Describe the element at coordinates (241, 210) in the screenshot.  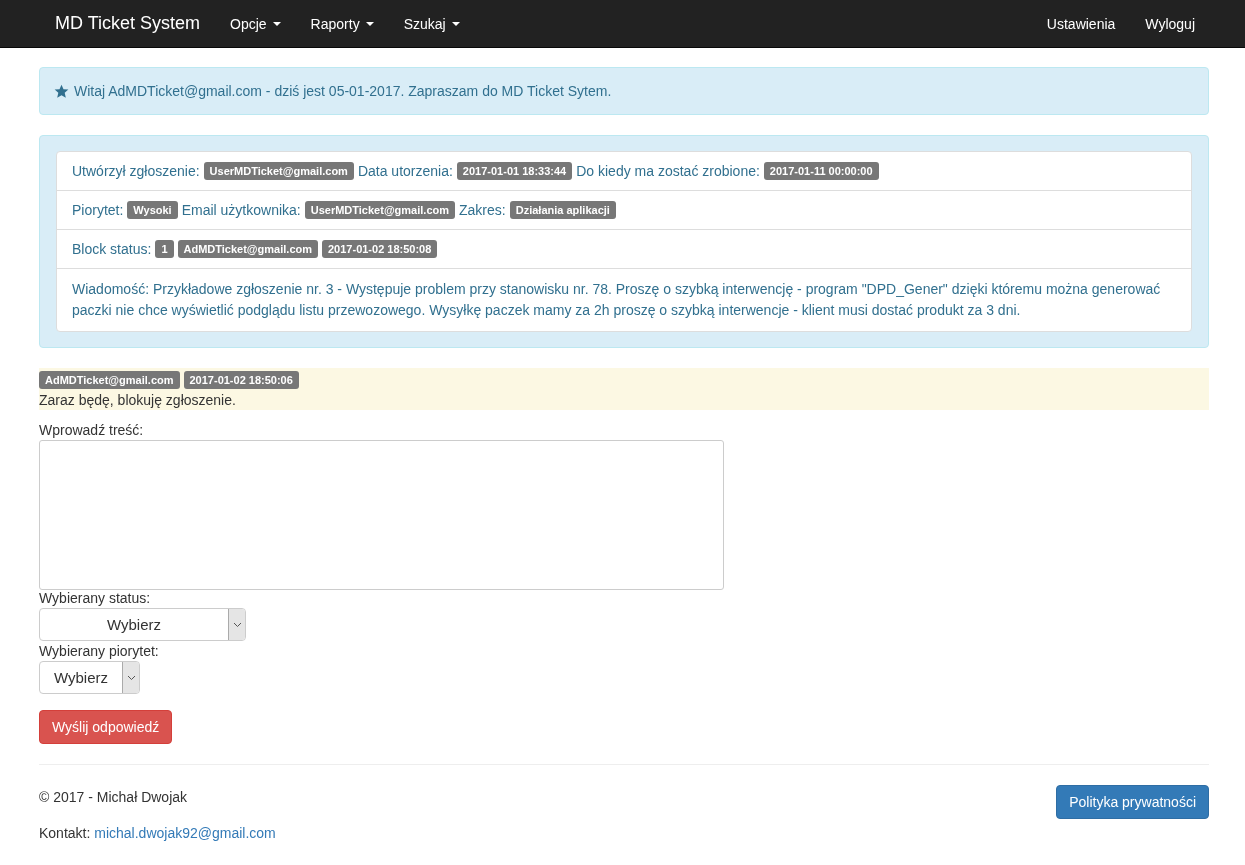
I see `field-label: Email użytkownika:` at that location.